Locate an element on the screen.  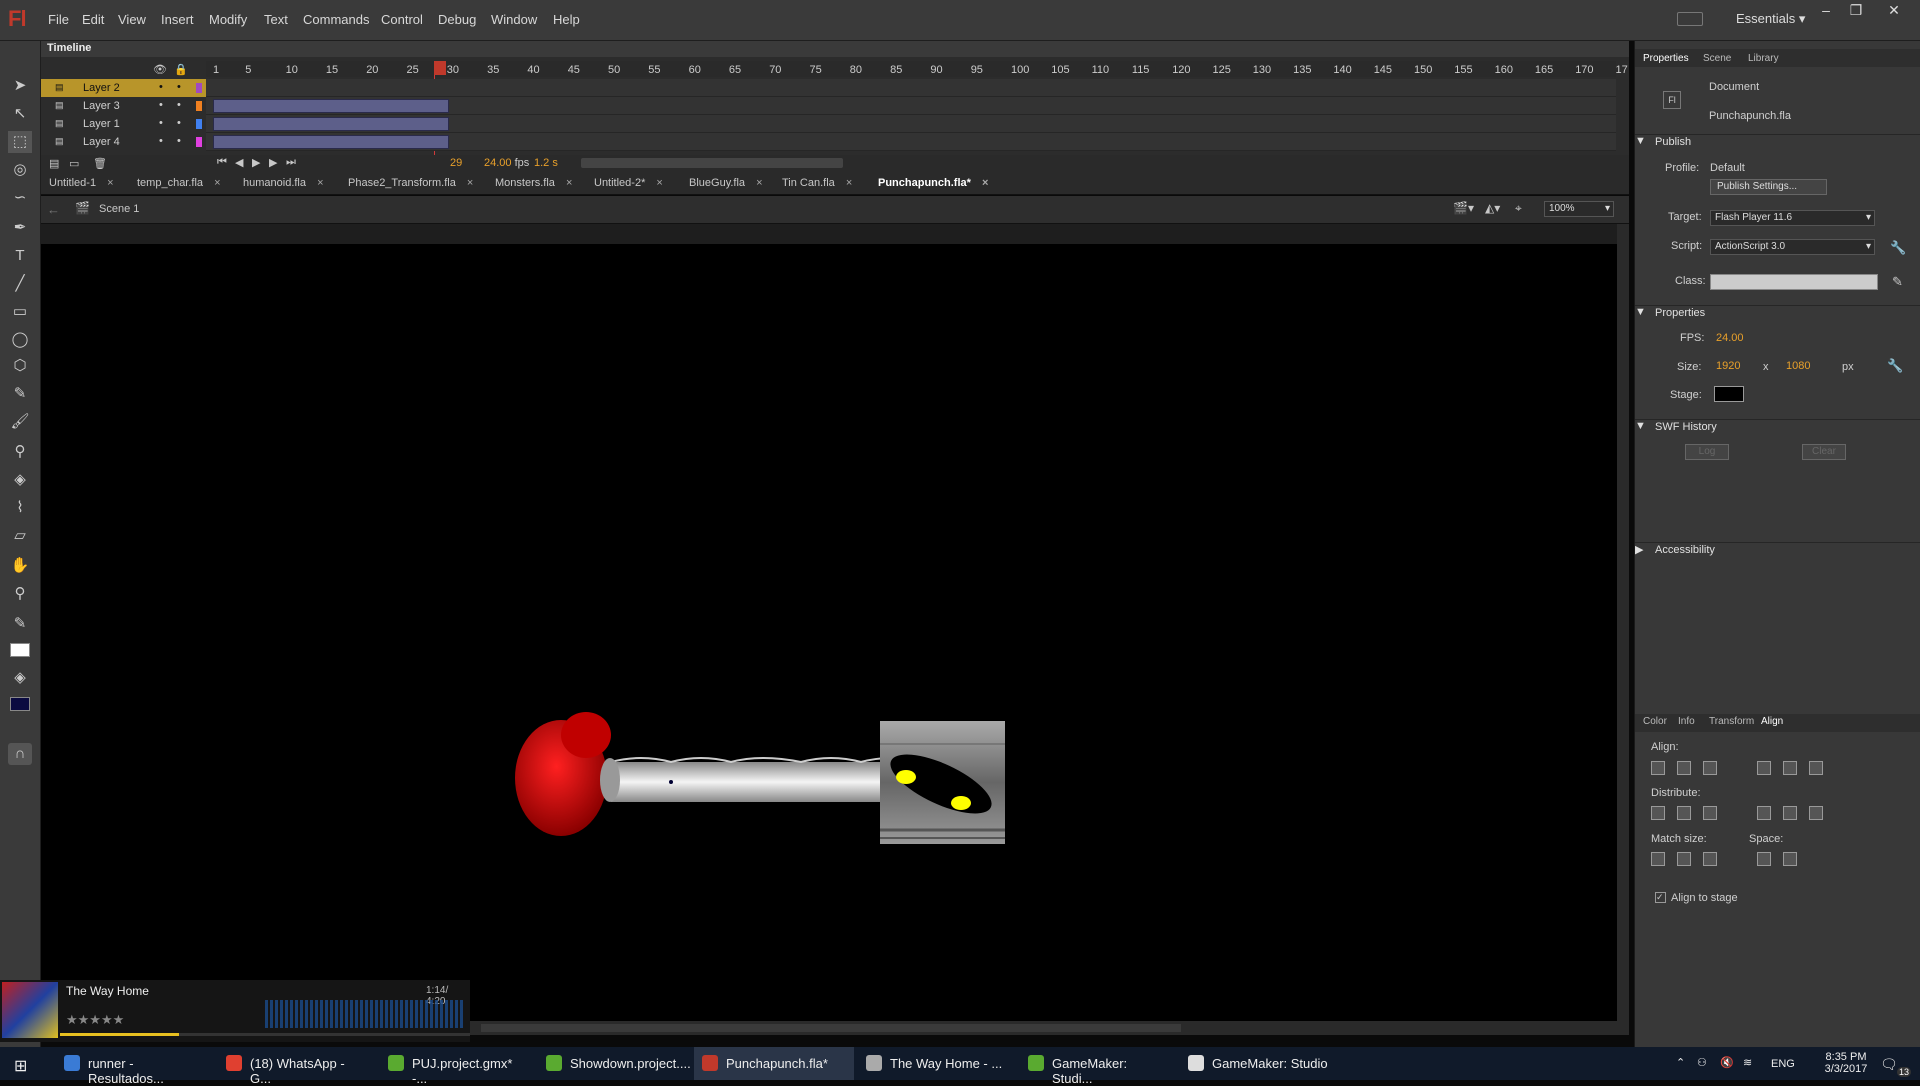
wifi-icon: ≋ is located at coordinates (1747, 1063).